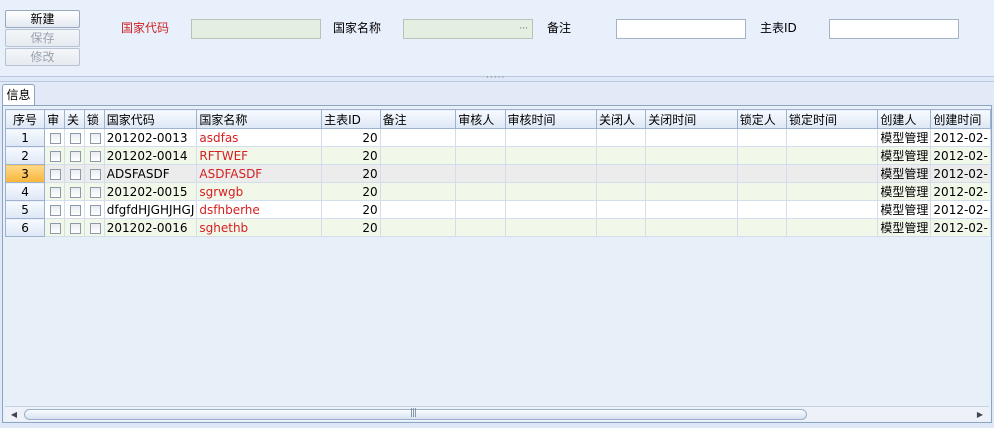  Describe the element at coordinates (150, 227) in the screenshot. I see `cell-country-code: 201202-0016` at that location.